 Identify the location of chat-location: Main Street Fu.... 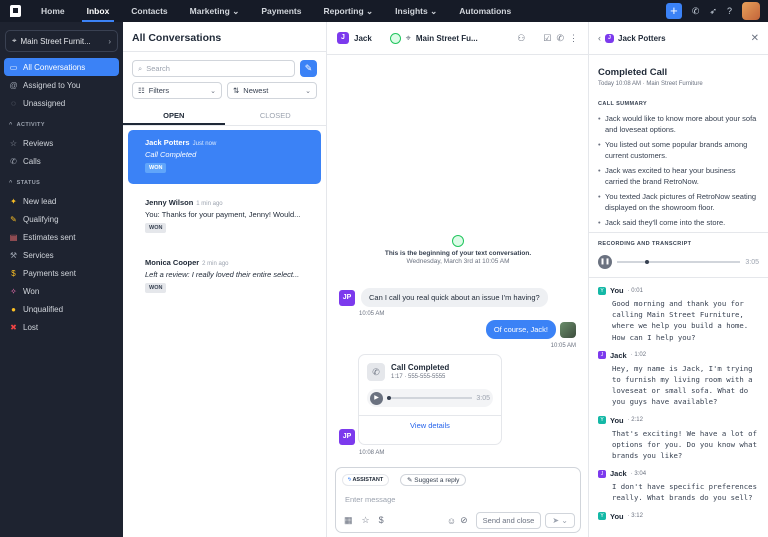
(447, 38).